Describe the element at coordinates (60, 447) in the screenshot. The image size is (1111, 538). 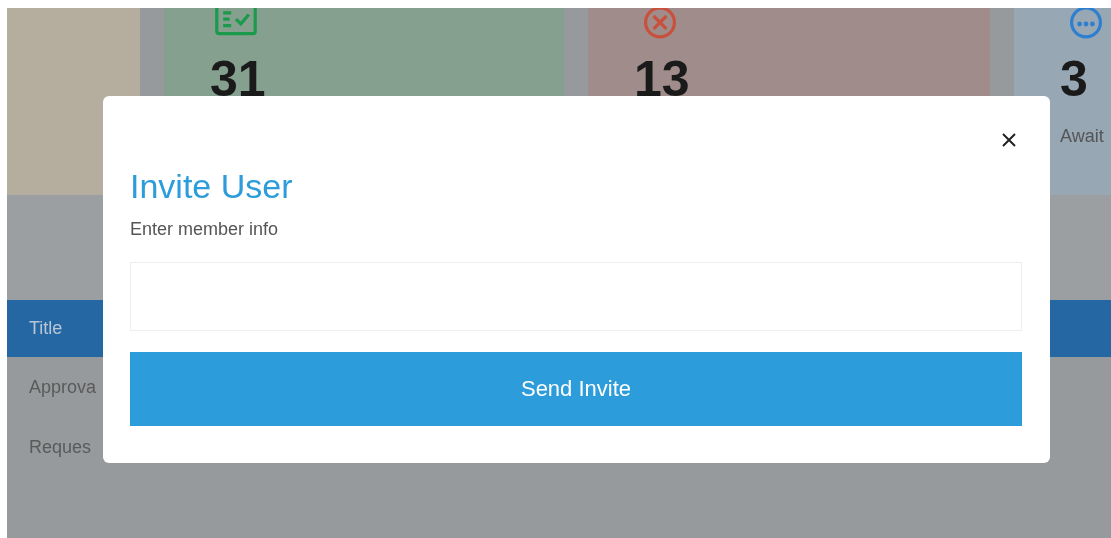
I see `table-cell: Reques` at that location.